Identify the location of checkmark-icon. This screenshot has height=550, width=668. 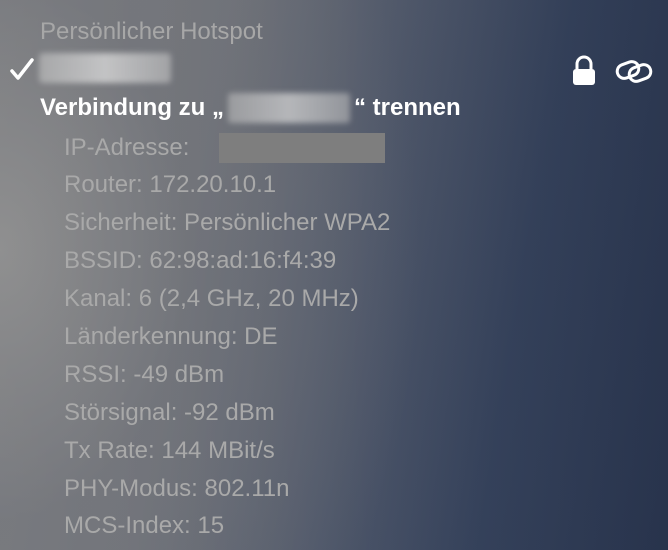
(22, 69).